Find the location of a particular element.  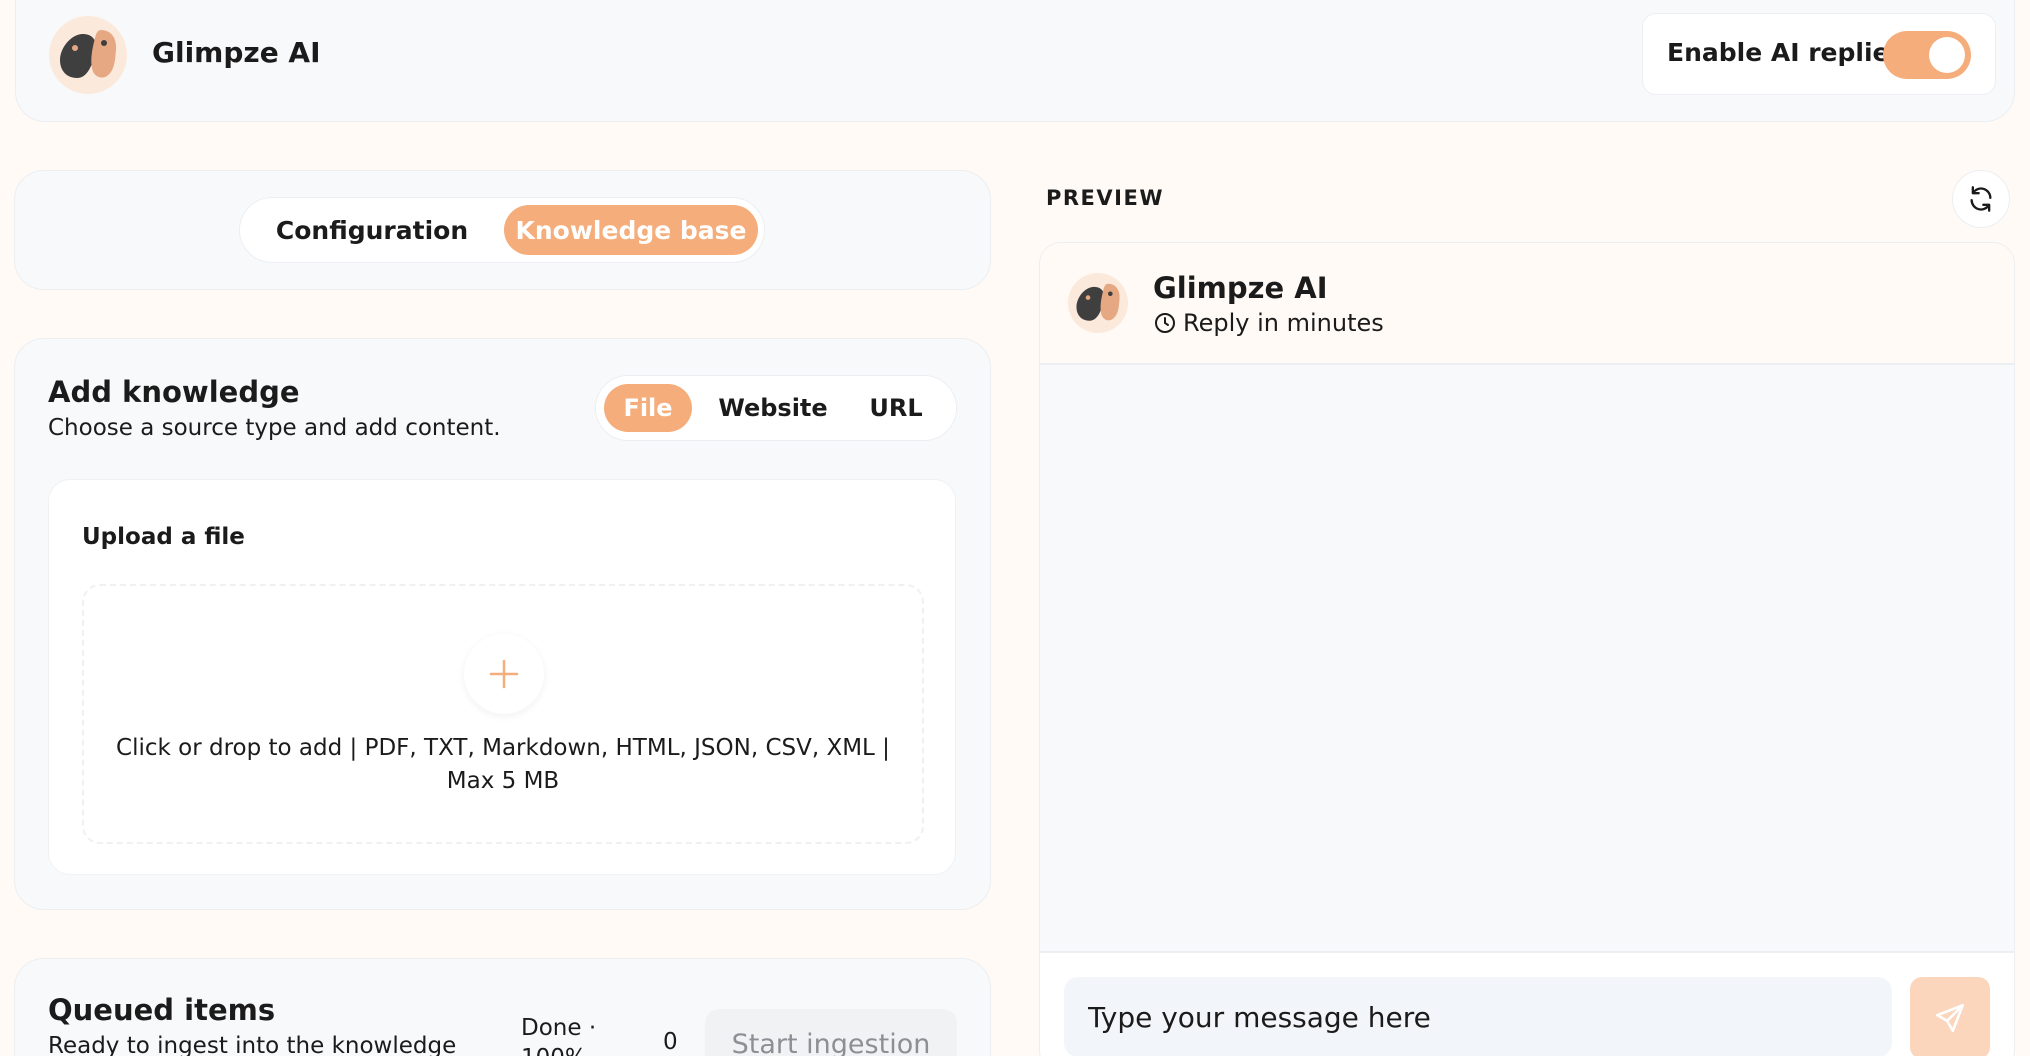

send-icon is located at coordinates (1950, 1018).